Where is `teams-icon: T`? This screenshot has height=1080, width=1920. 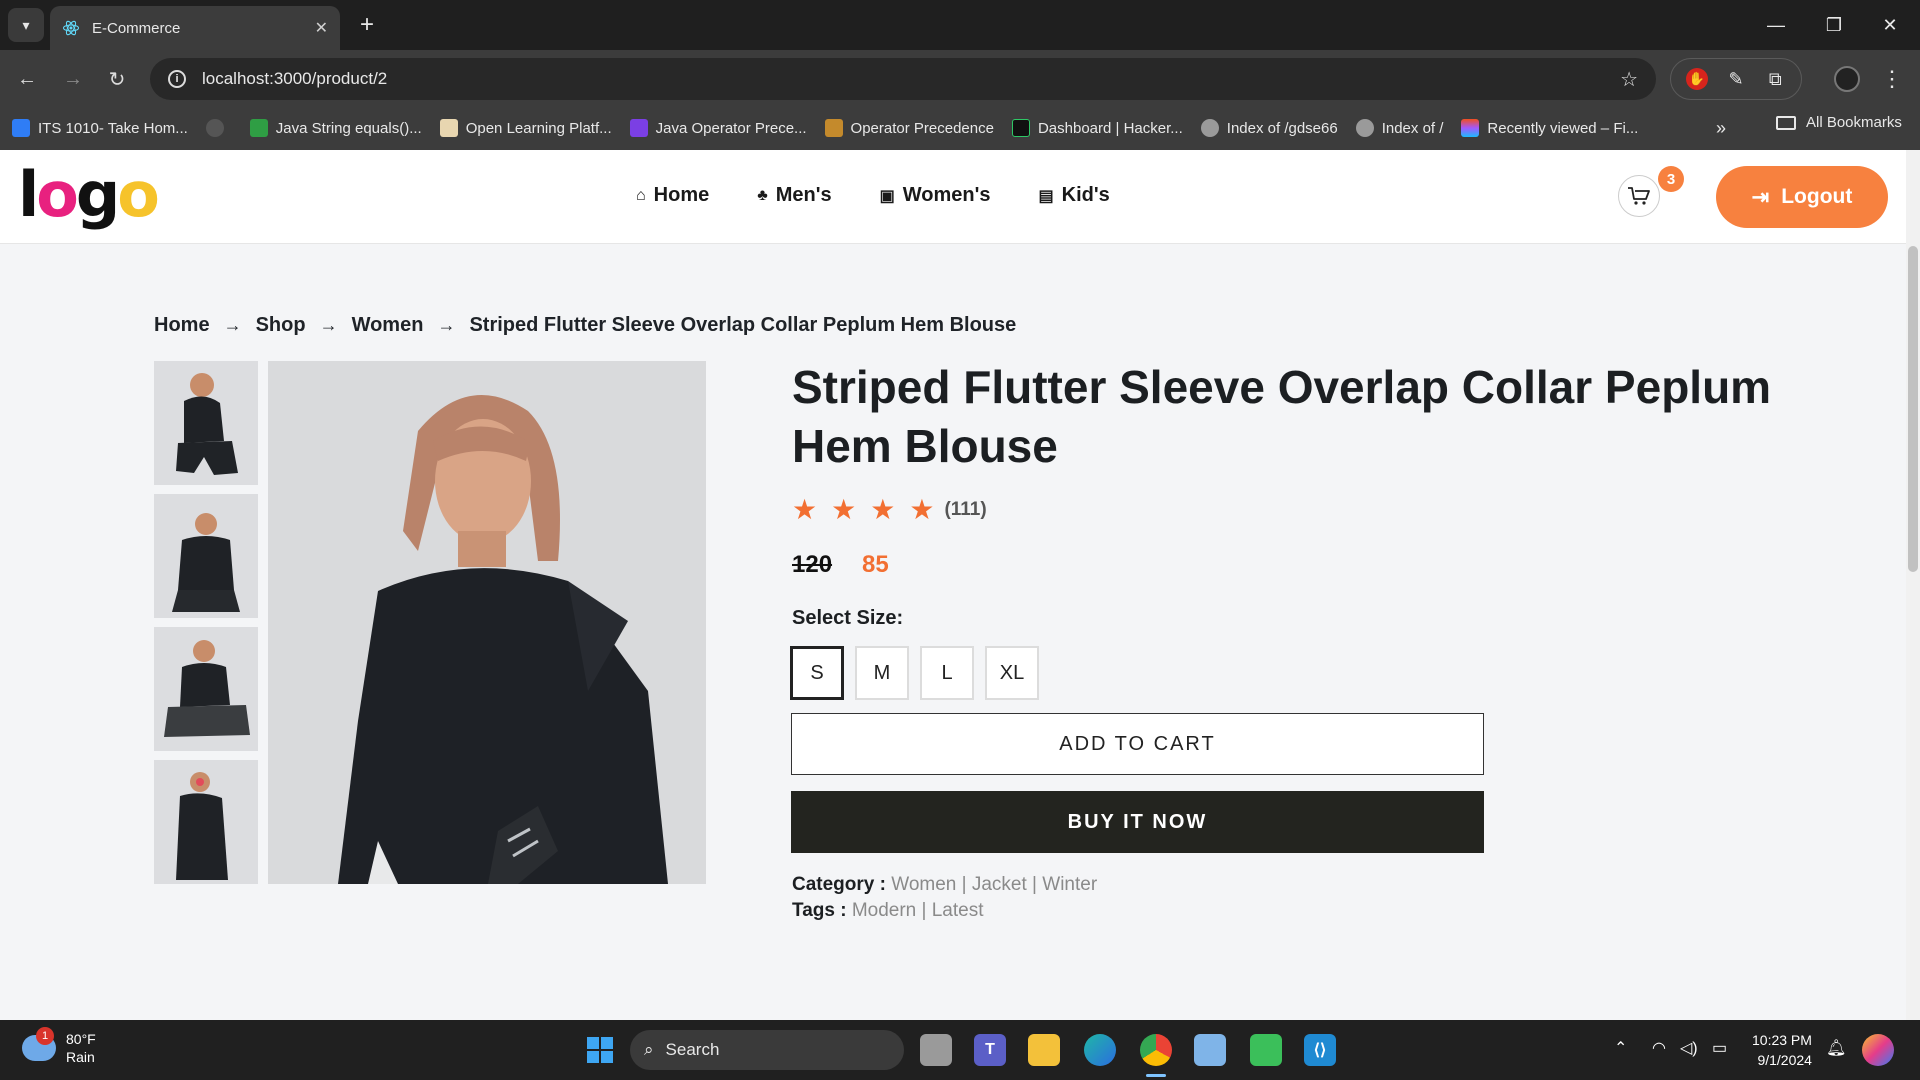
teams-icon: T is located at coordinates (990, 1050).